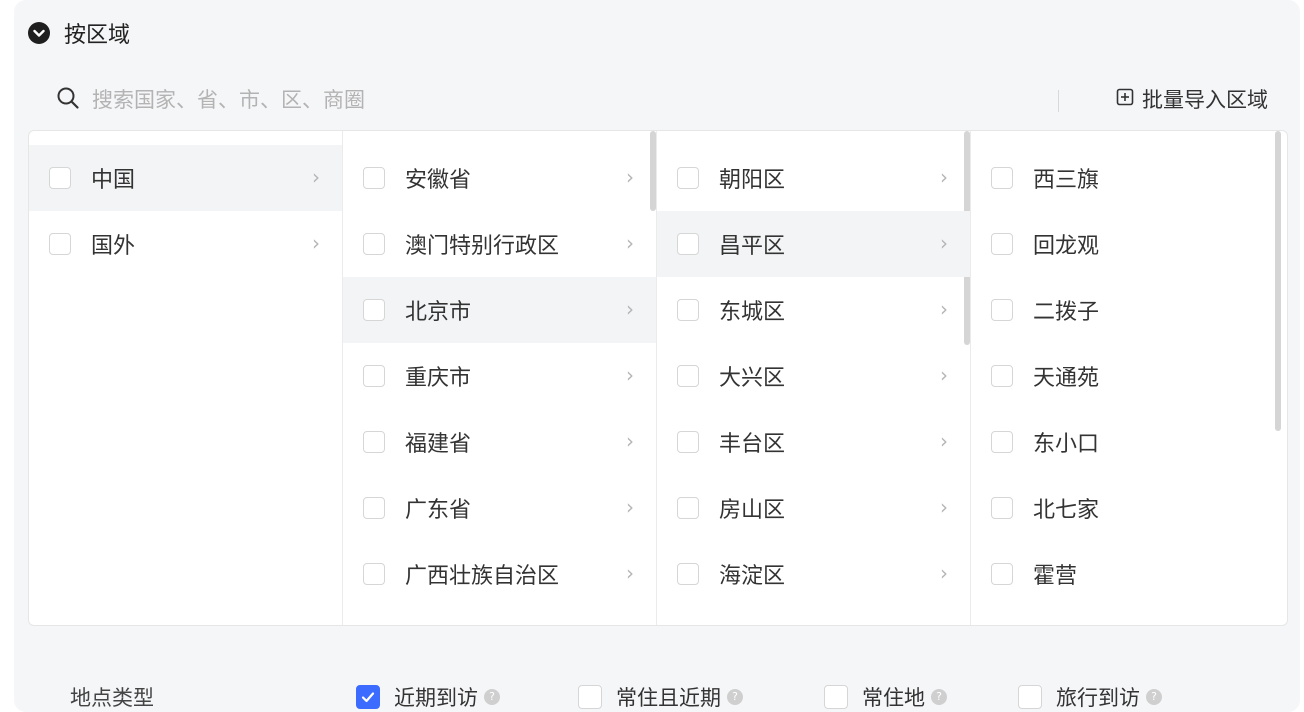 The height and width of the screenshot is (712, 1304). Describe the element at coordinates (68, 100) in the screenshot. I see `search-icon` at that location.